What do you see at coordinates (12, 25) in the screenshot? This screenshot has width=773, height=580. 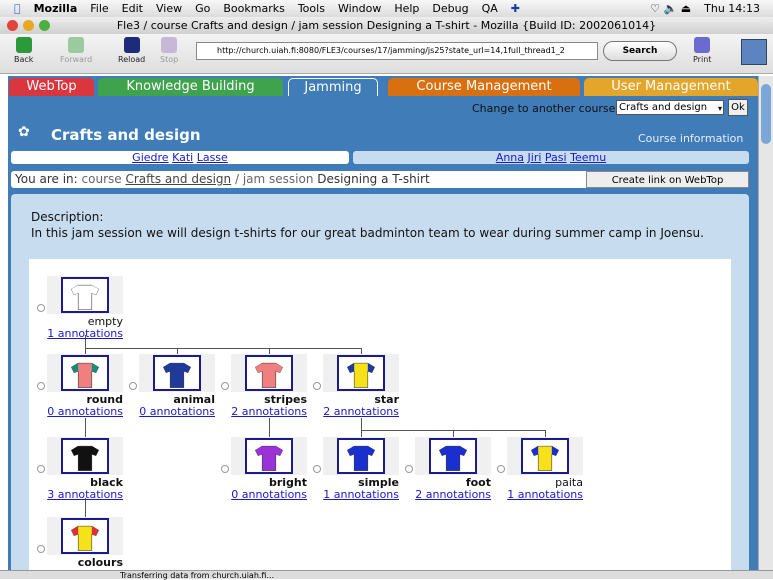 I see `close-window-button` at bounding box center [12, 25].